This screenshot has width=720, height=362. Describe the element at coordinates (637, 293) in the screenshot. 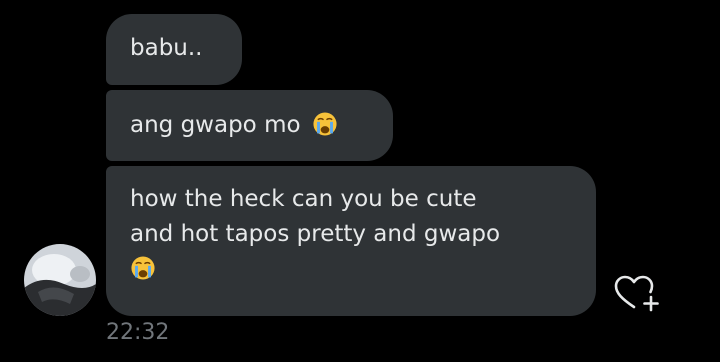

I see `add-reaction-heart-icon` at that location.